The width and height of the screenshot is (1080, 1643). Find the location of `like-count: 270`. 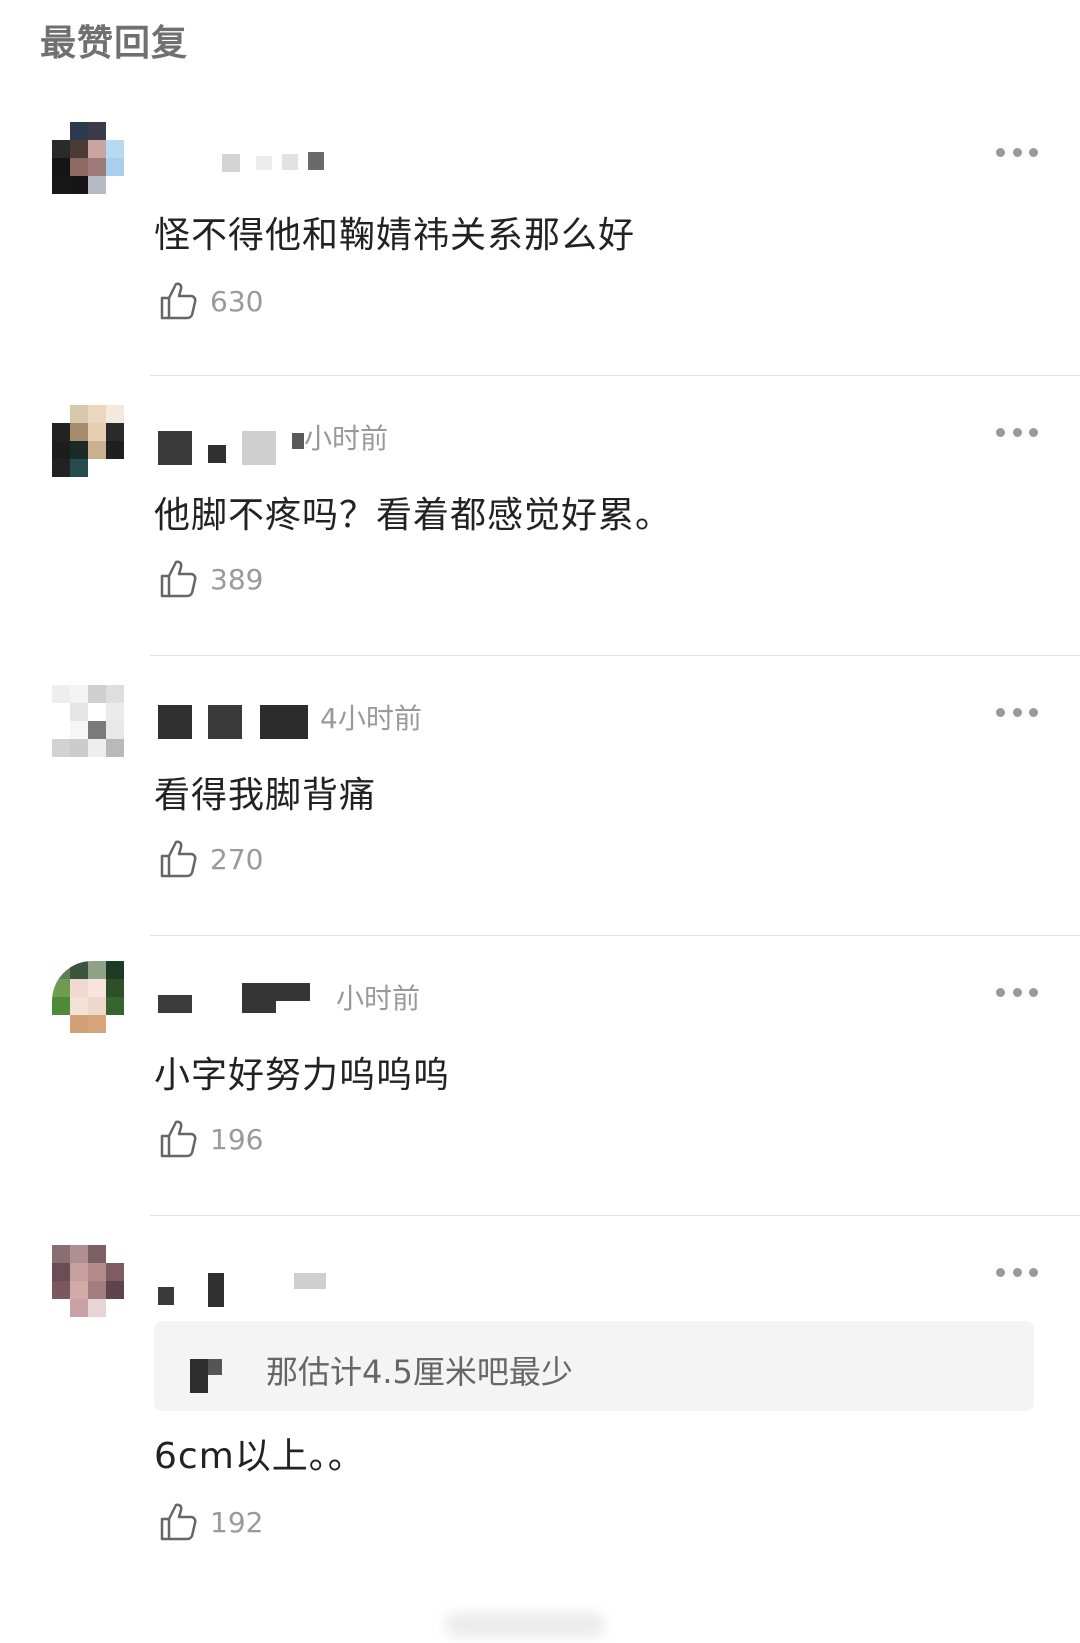

like-count: 270 is located at coordinates (237, 859).